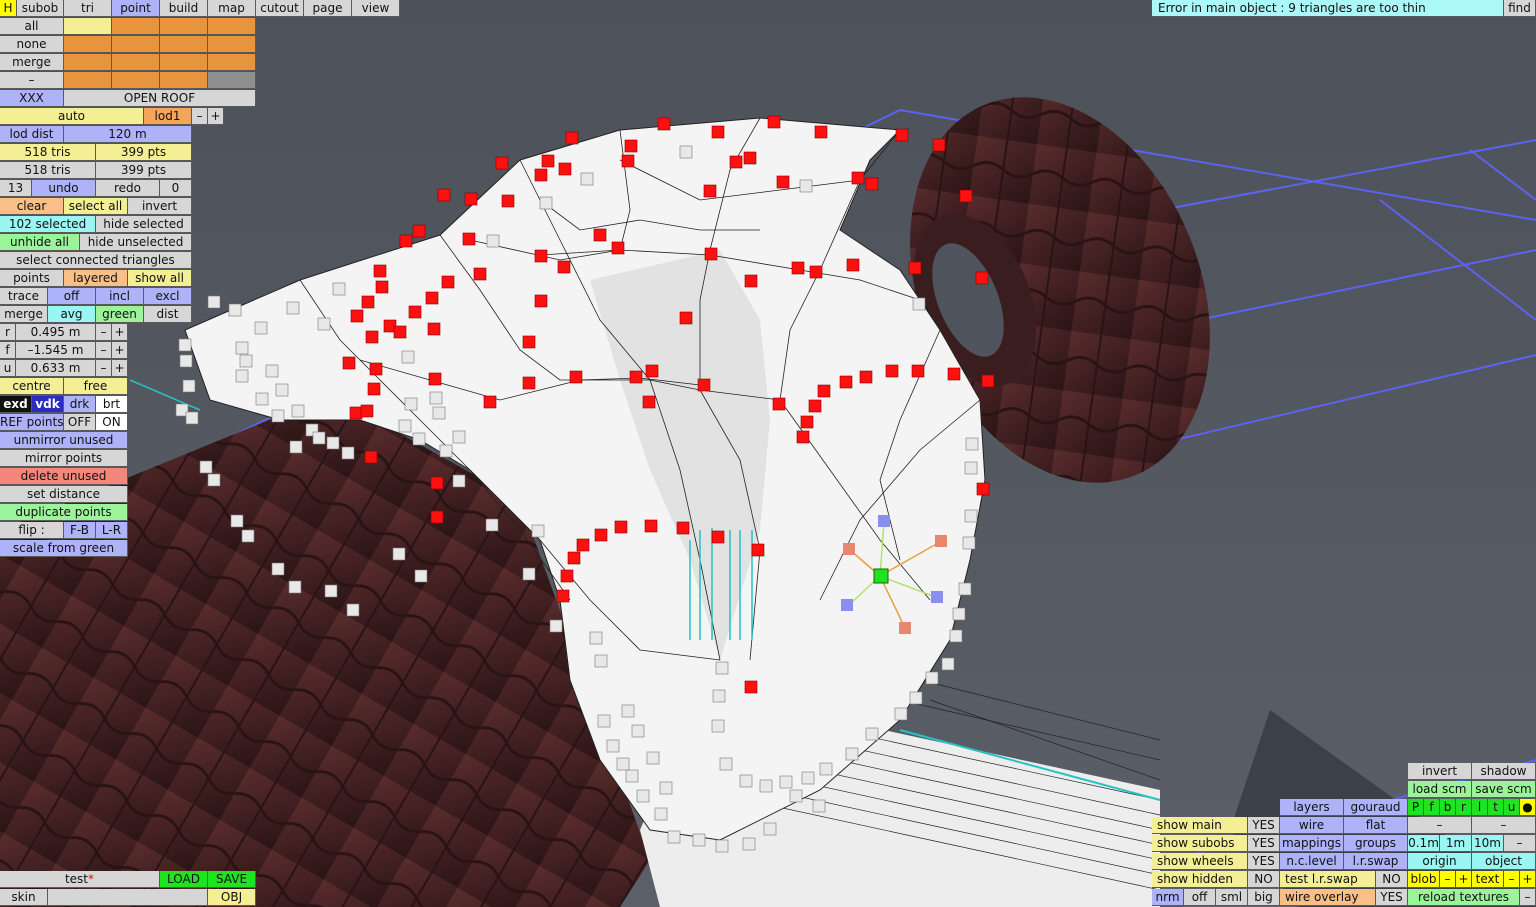 This screenshot has width=1536, height=907. I want to click on select-connected-button: select connected triangles, so click(96, 260).